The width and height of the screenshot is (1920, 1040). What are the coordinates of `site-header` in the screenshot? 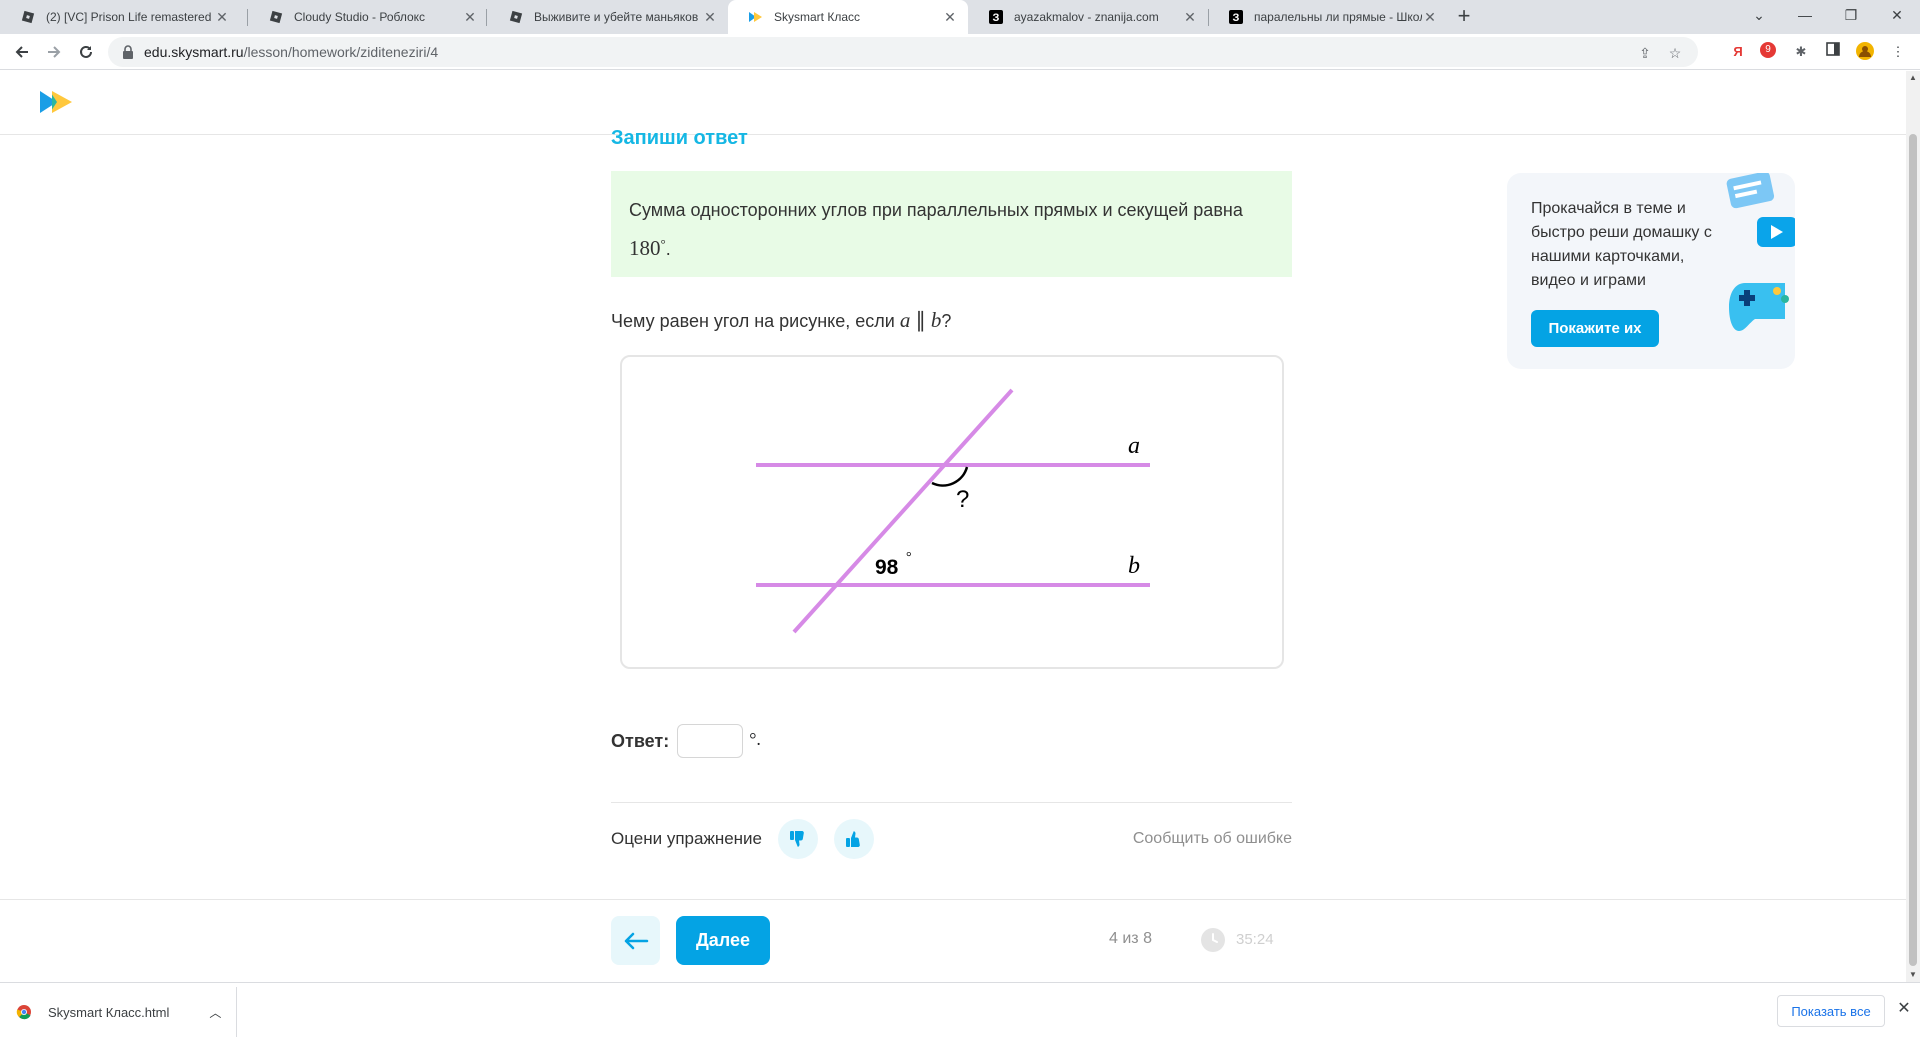 It's located at (953, 103).